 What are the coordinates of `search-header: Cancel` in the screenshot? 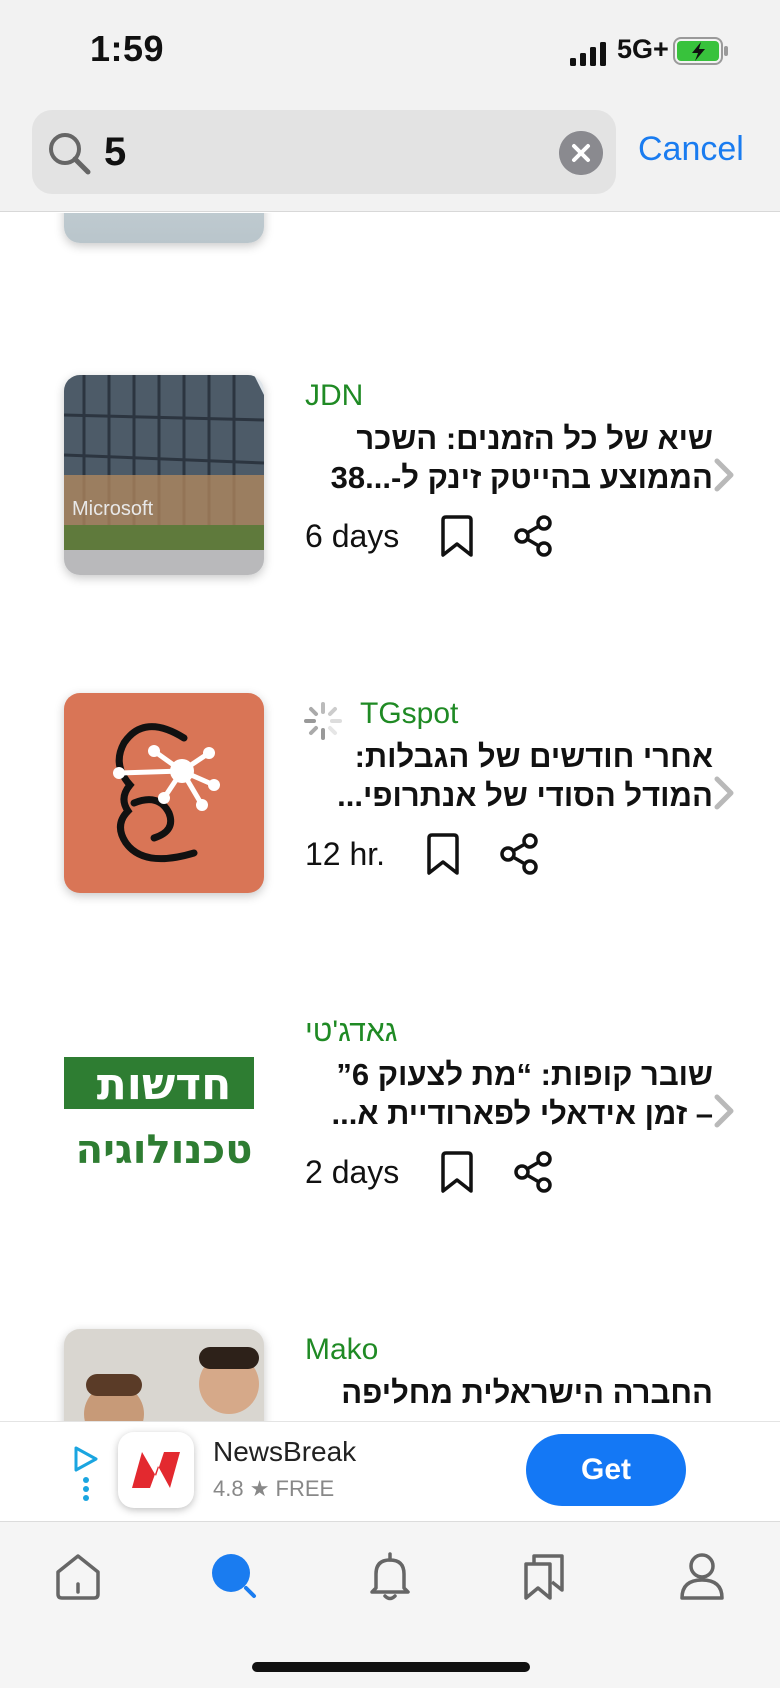 It's located at (390, 158).